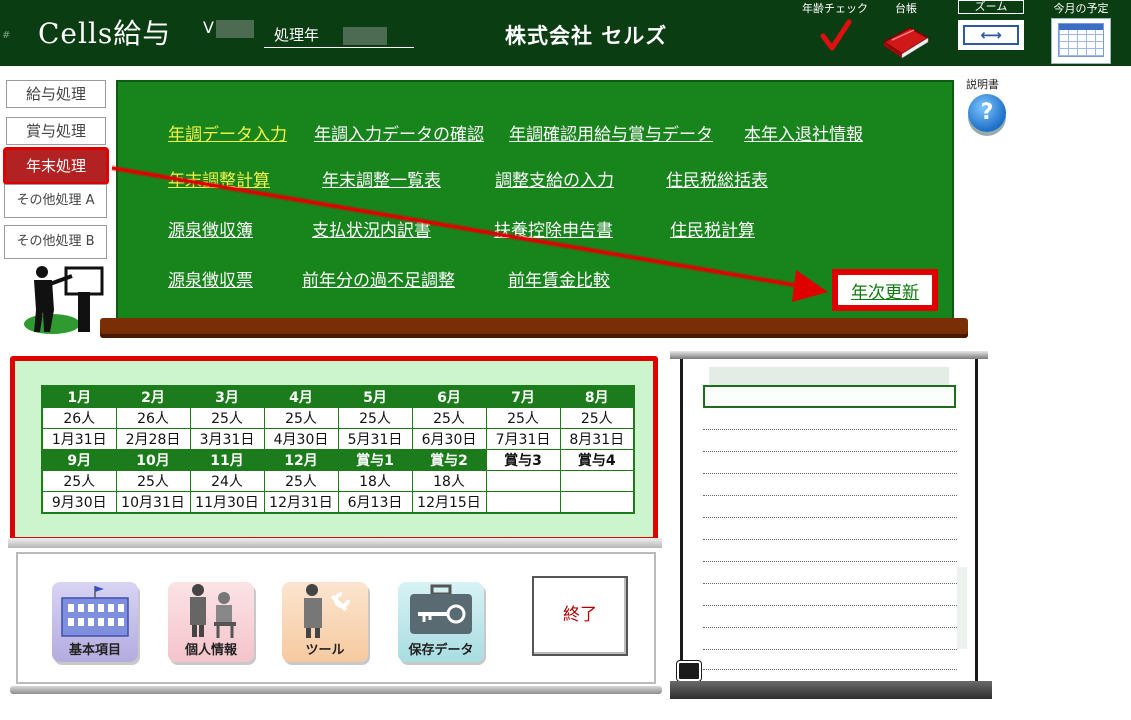 Image resolution: width=1131 pixels, height=720 pixels. I want to click on month-header: 4月, so click(301, 396).